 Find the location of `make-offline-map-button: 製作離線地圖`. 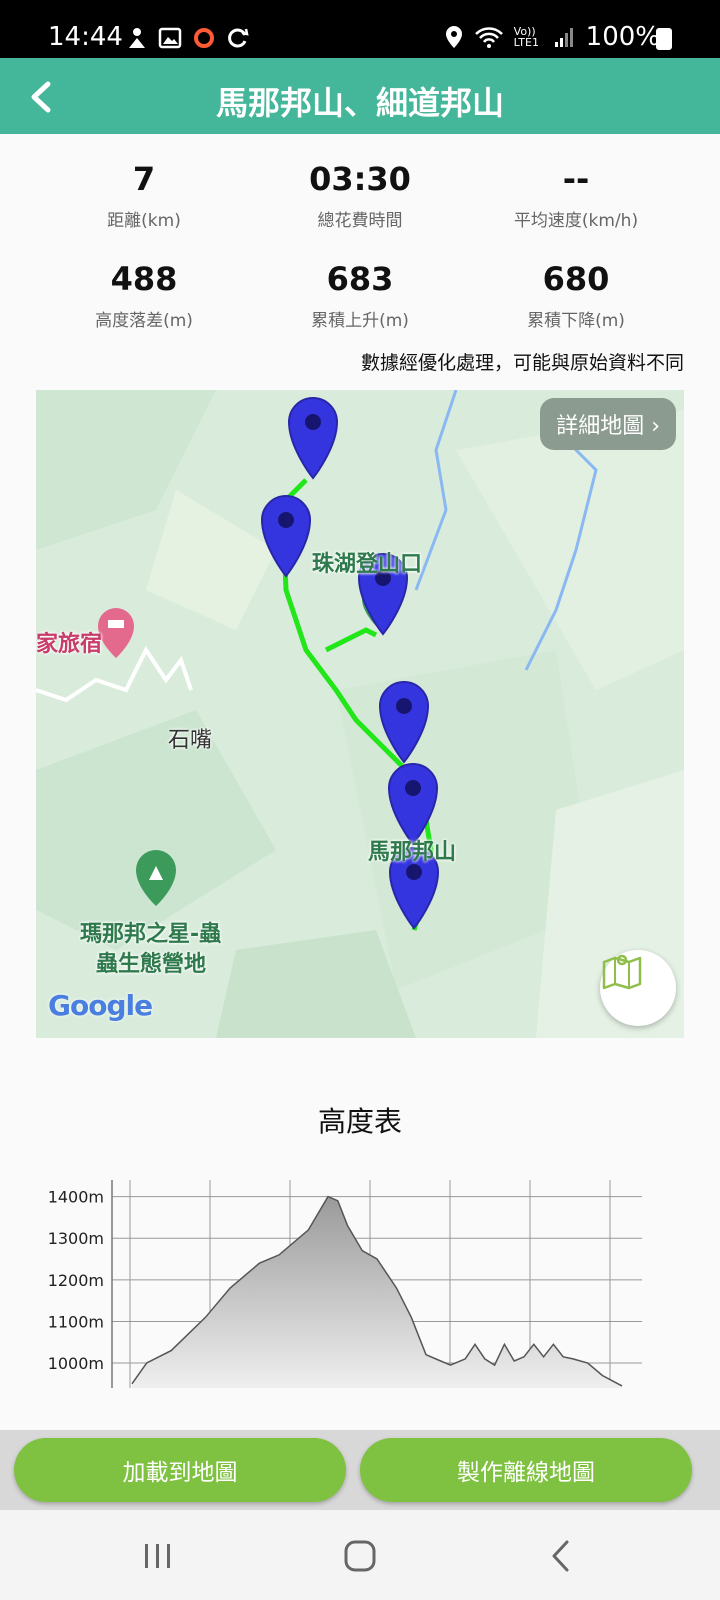

make-offline-map-button: 製作離線地圖 is located at coordinates (526, 1470).